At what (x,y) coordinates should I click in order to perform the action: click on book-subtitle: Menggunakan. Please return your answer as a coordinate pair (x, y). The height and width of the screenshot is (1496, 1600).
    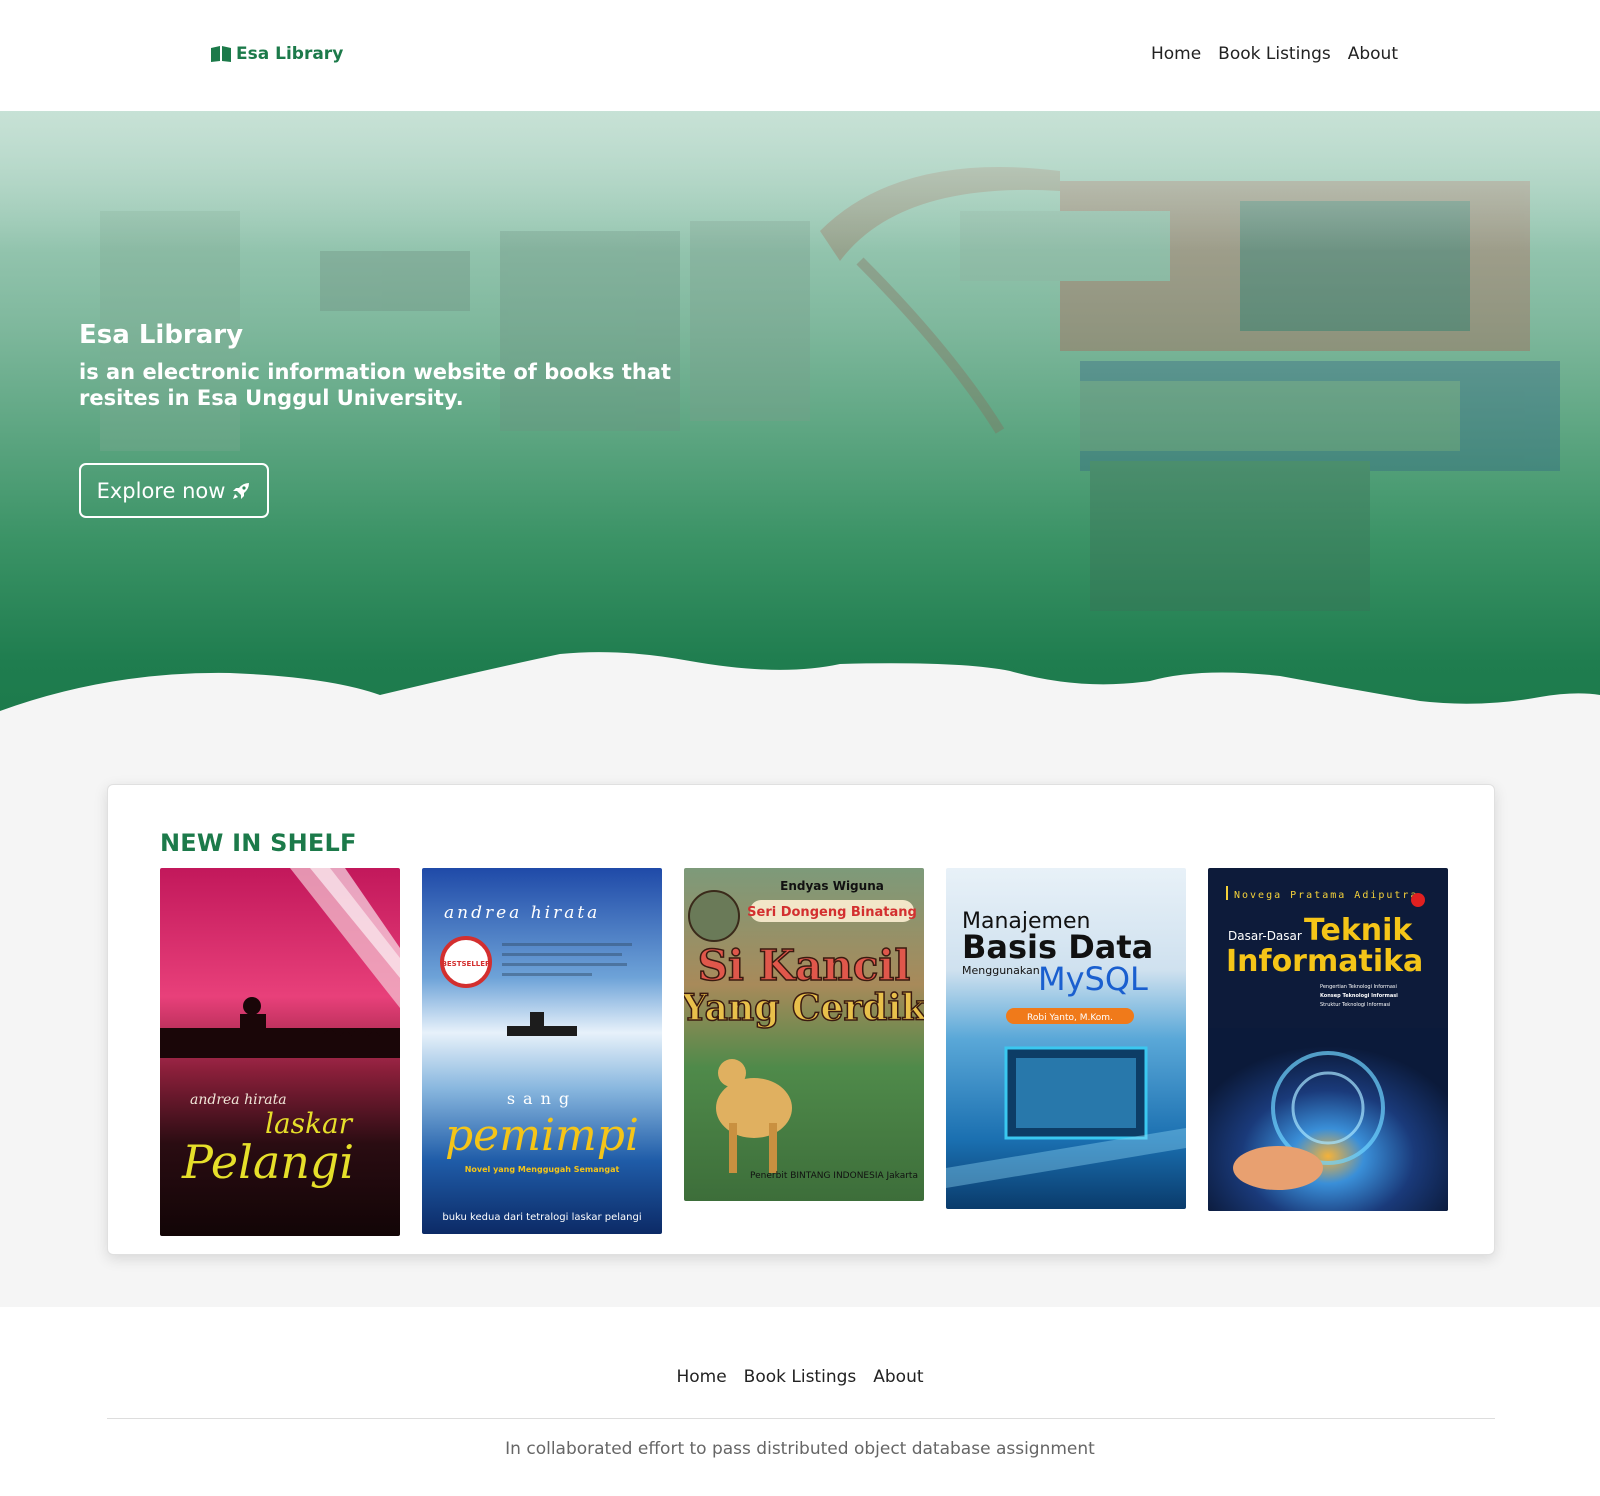
    Looking at the image, I should click on (1001, 970).